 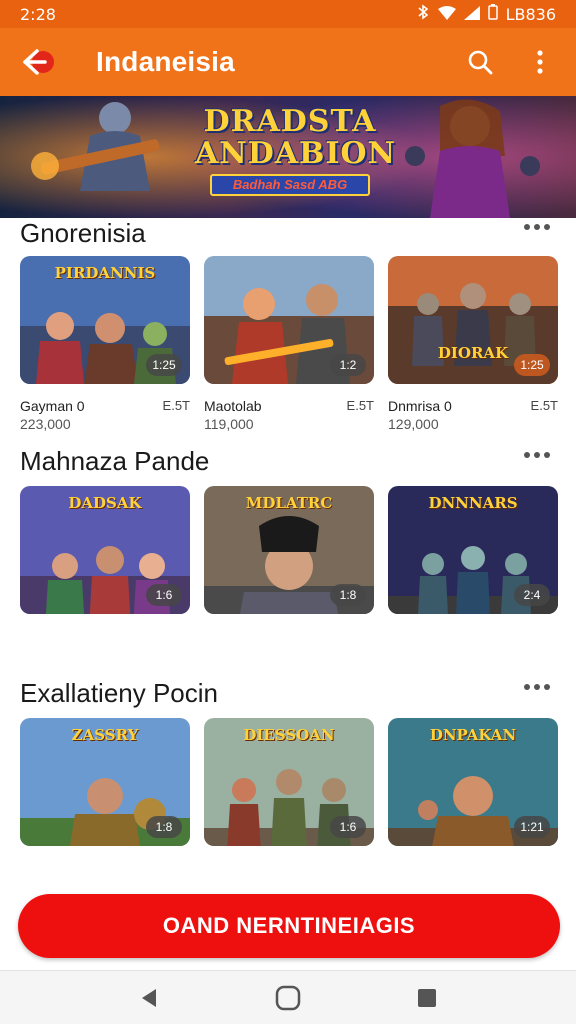 What do you see at coordinates (288, 461) in the screenshot?
I see `section-header: Mahnaza Pande` at bounding box center [288, 461].